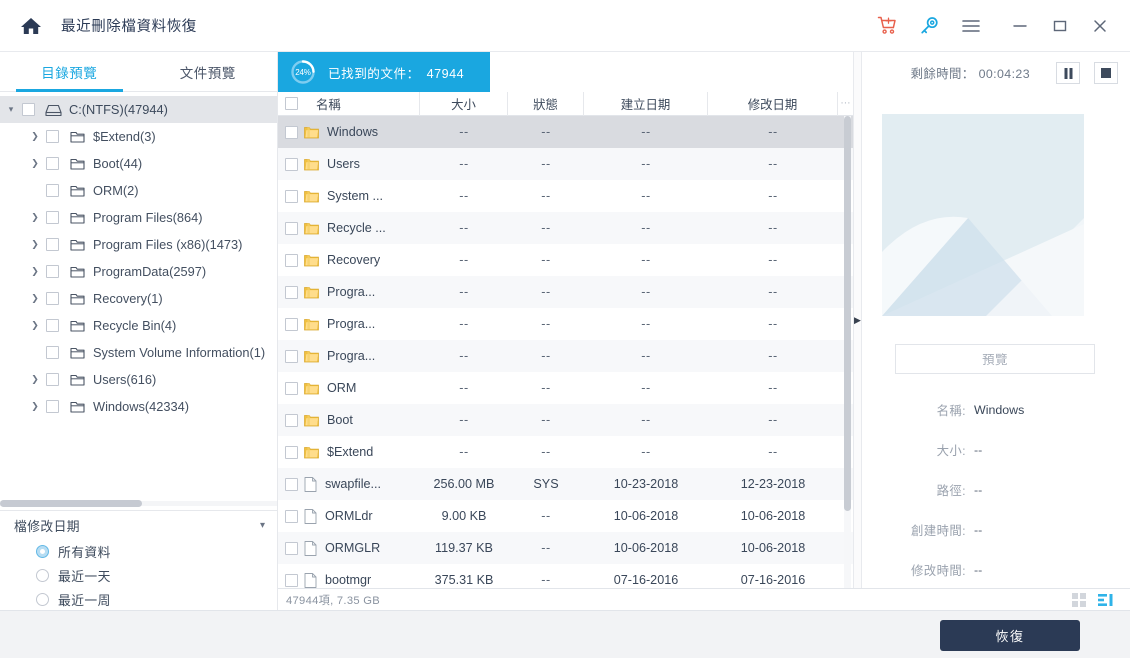 The width and height of the screenshot is (1130, 658). Describe the element at coordinates (138, 190) in the screenshot. I see `tree-item: ❯ORM(2)` at that location.